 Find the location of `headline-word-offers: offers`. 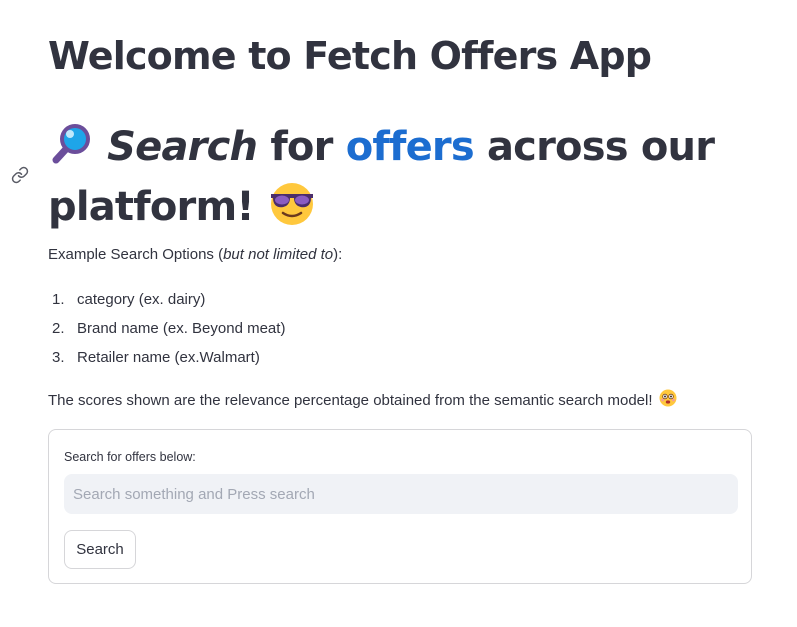

headline-word-offers: offers is located at coordinates (410, 147).